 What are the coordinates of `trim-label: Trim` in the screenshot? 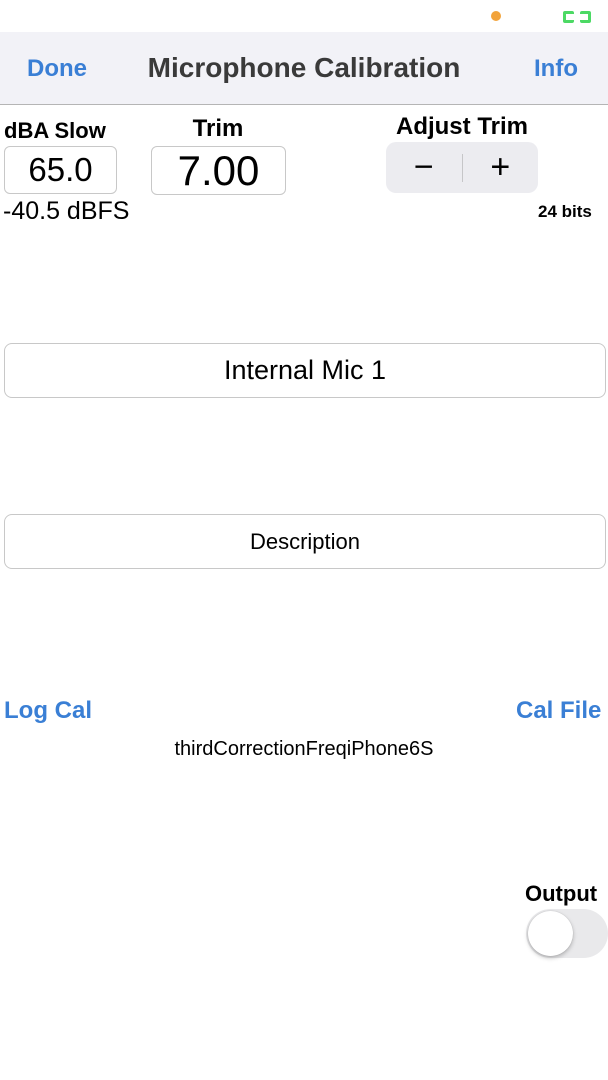 It's located at (218, 128).